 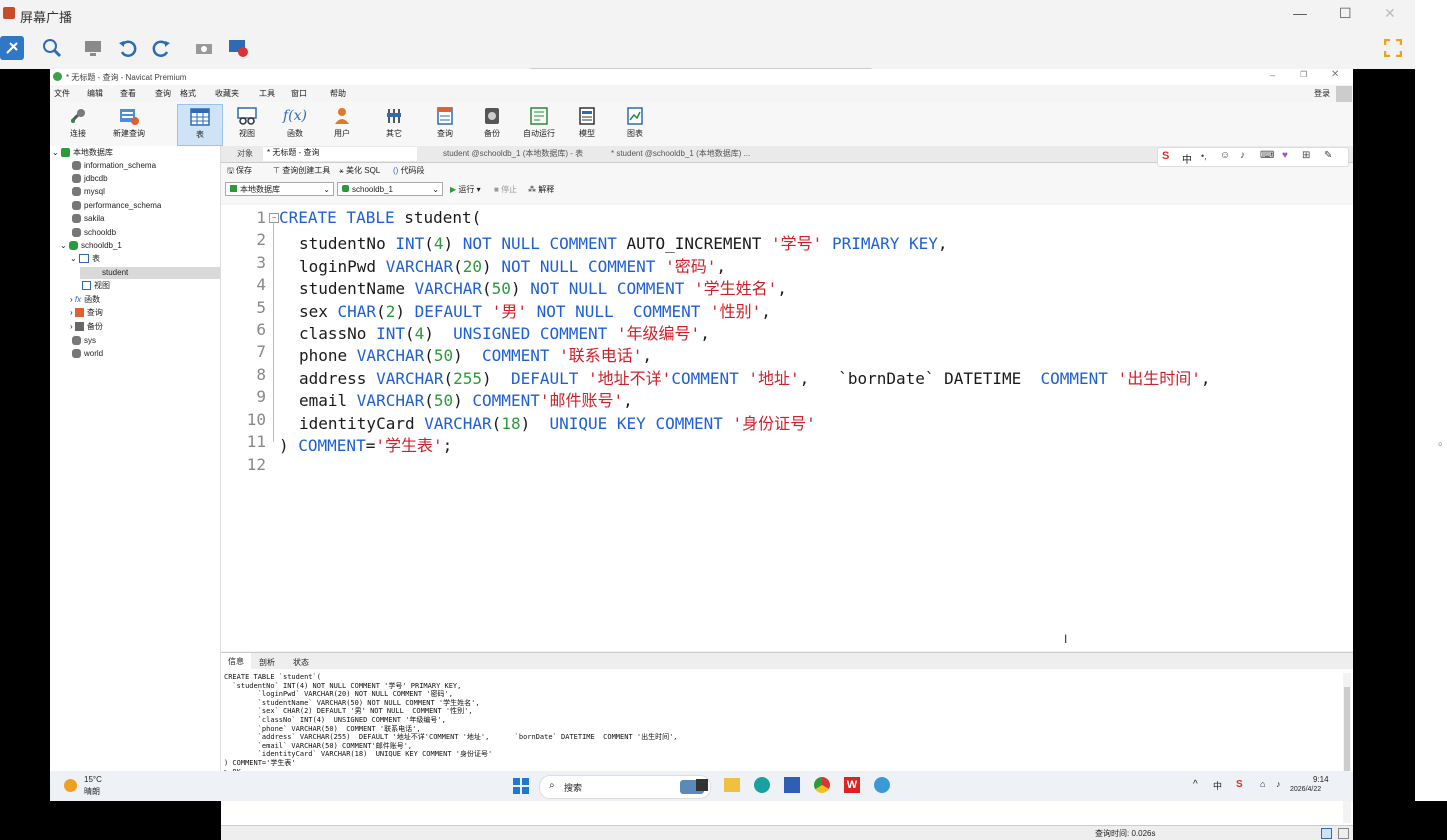 I want to click on ime-indicator: 中, so click(x=1217, y=785).